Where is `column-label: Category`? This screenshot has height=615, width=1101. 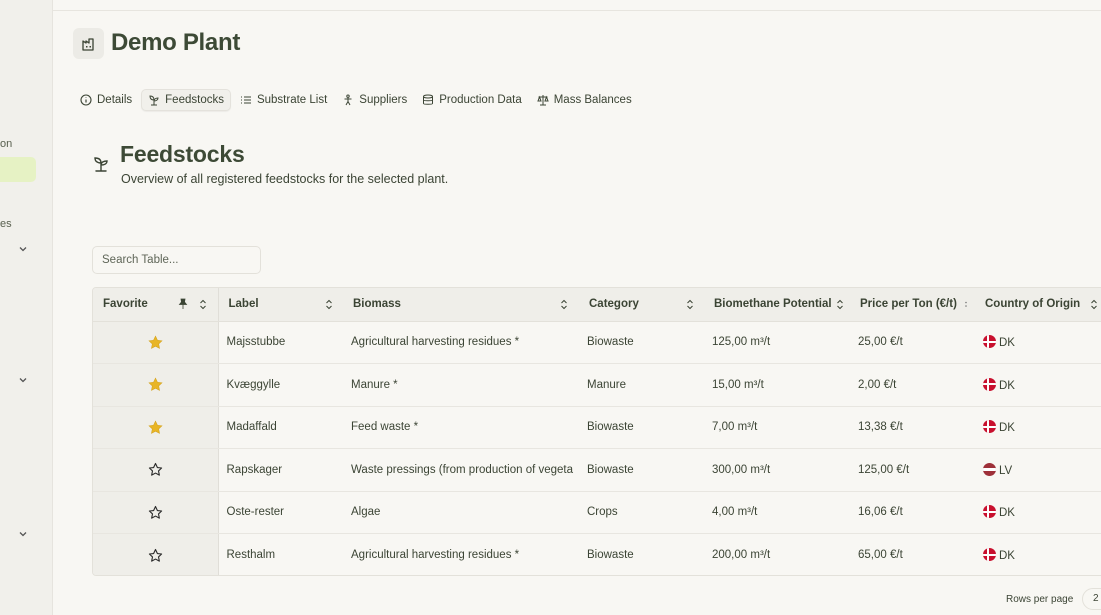
column-label: Category is located at coordinates (614, 304).